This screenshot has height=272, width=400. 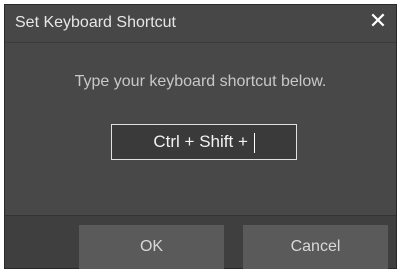 What do you see at coordinates (200, 23) in the screenshot?
I see `dialog-title-bar: Set Keyboard Shortcut ✕` at bounding box center [200, 23].